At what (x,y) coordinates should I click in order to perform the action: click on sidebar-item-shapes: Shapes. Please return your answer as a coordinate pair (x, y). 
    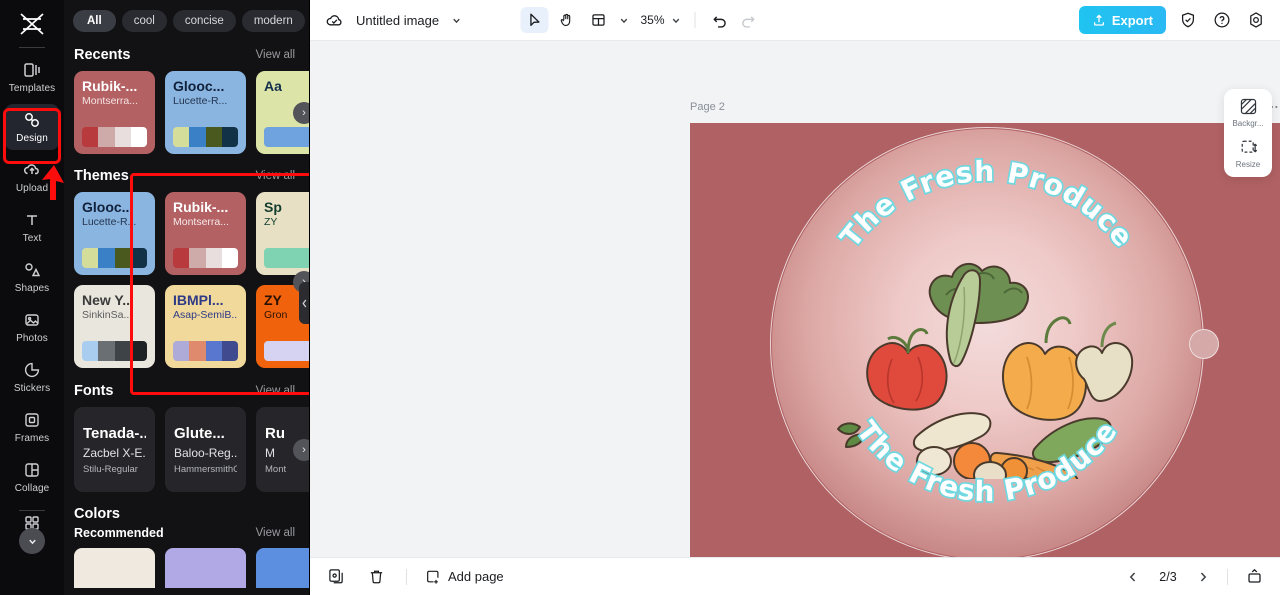
    Looking at the image, I should click on (32, 277).